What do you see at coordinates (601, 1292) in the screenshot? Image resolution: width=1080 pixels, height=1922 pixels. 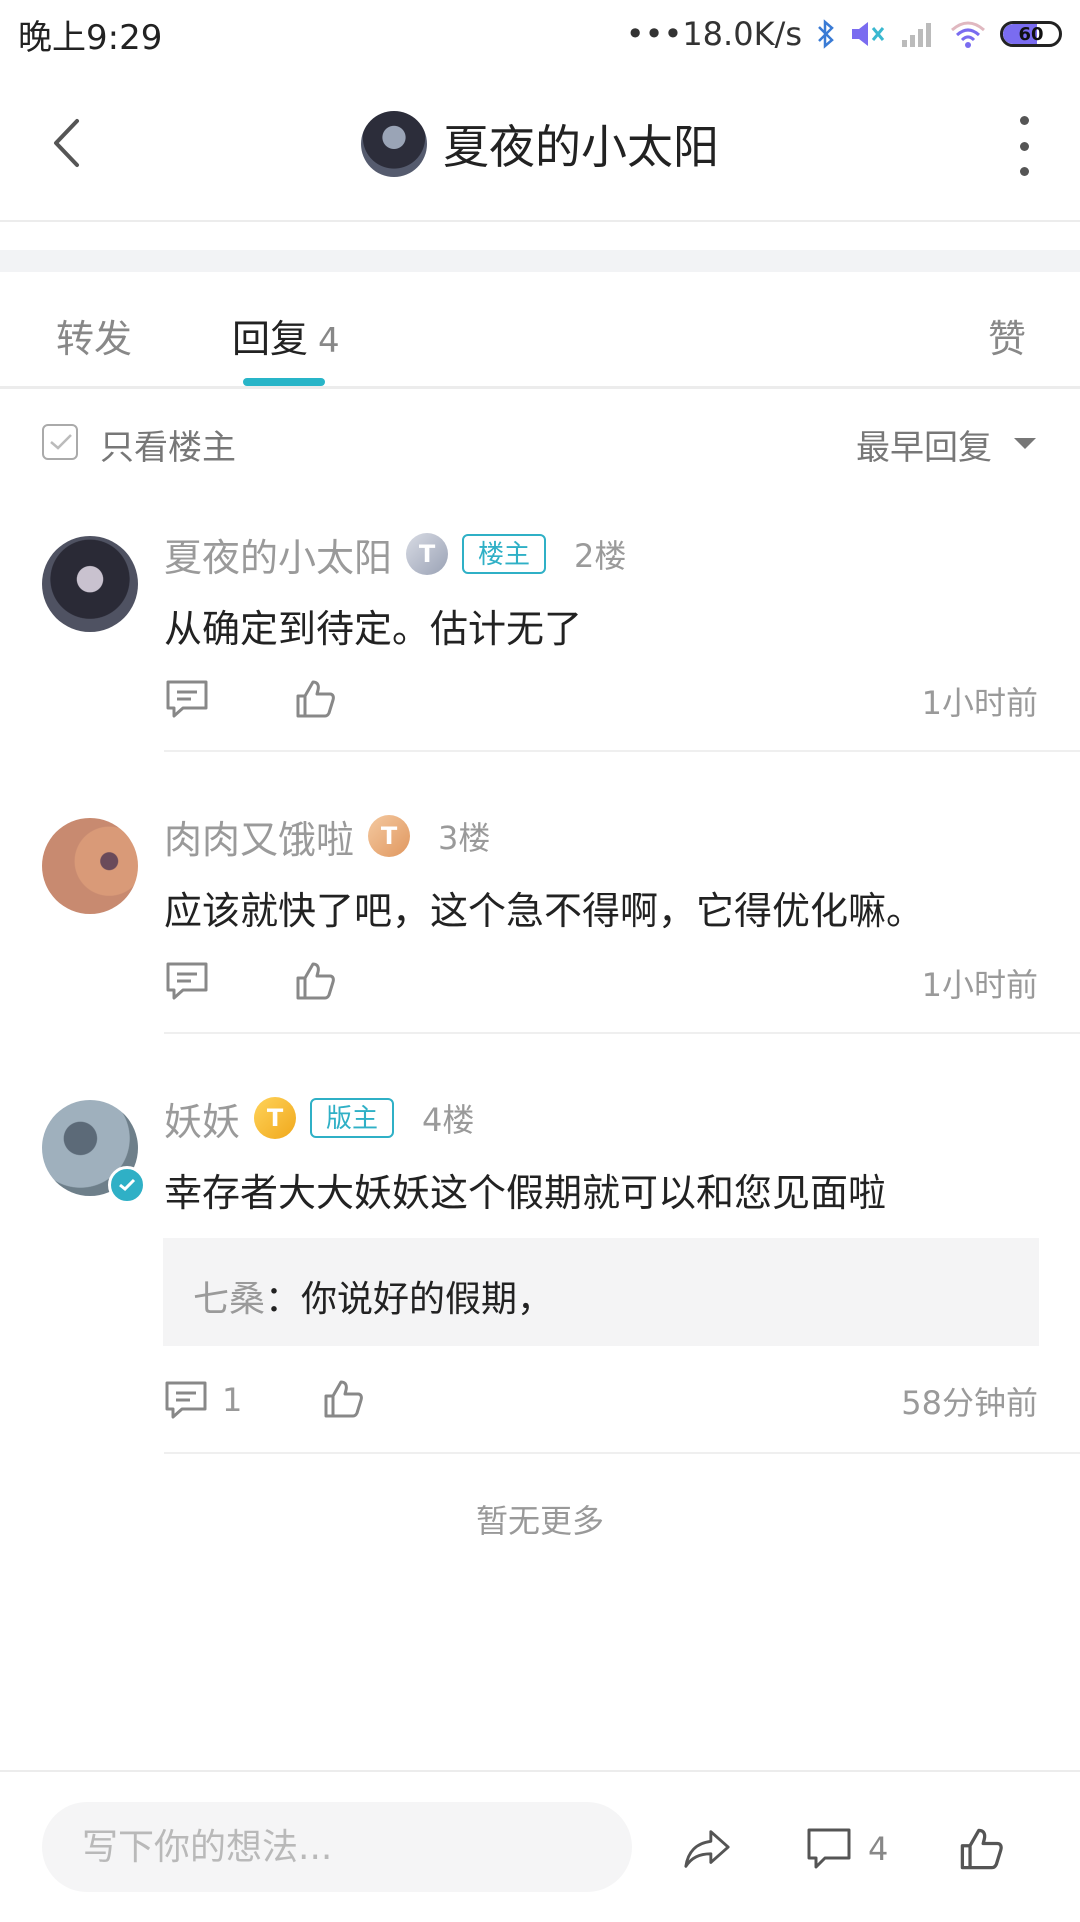 I see `quoted-reply: 七桑：你说好的假期，` at bounding box center [601, 1292].